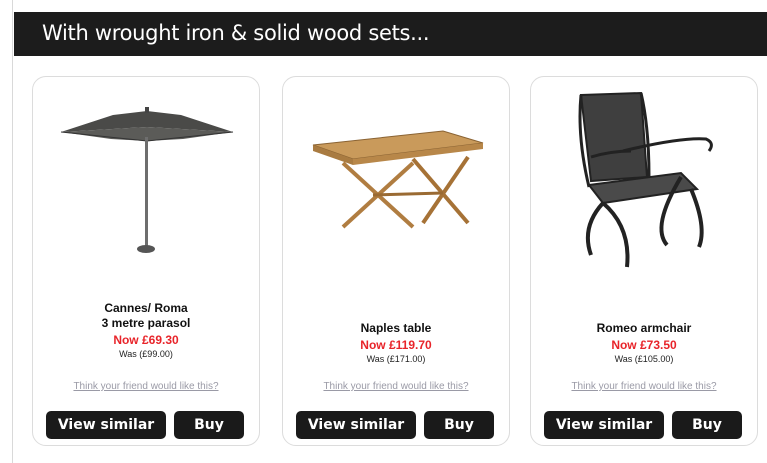 The height and width of the screenshot is (463, 767). What do you see at coordinates (644, 345) in the screenshot?
I see `now-price: Now £73.50` at bounding box center [644, 345].